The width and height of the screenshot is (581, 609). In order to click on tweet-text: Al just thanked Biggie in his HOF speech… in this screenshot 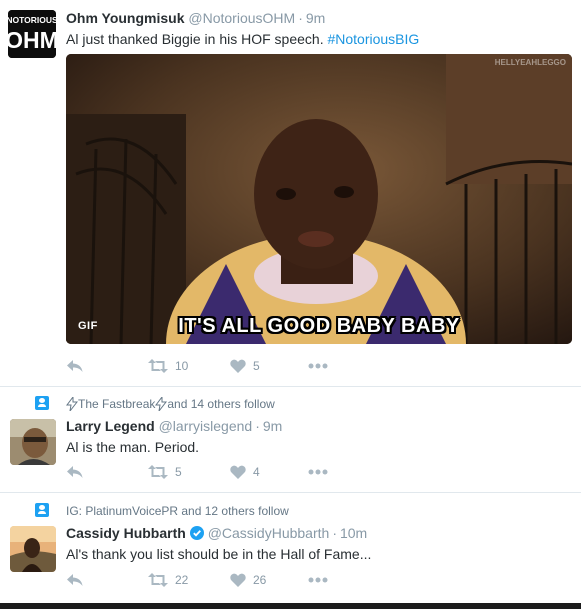, I will do `click(319, 39)`.